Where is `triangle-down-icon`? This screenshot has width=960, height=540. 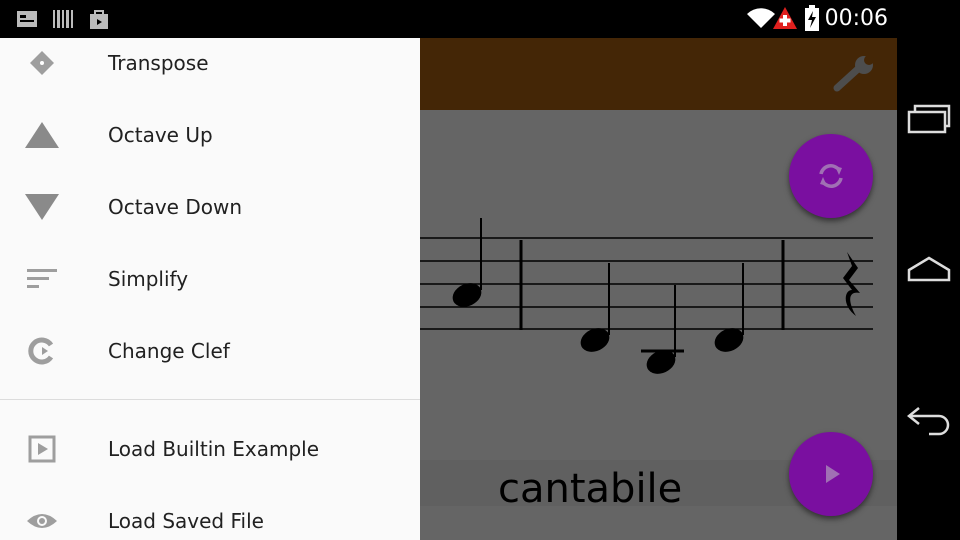
triangle-down-icon is located at coordinates (42, 207).